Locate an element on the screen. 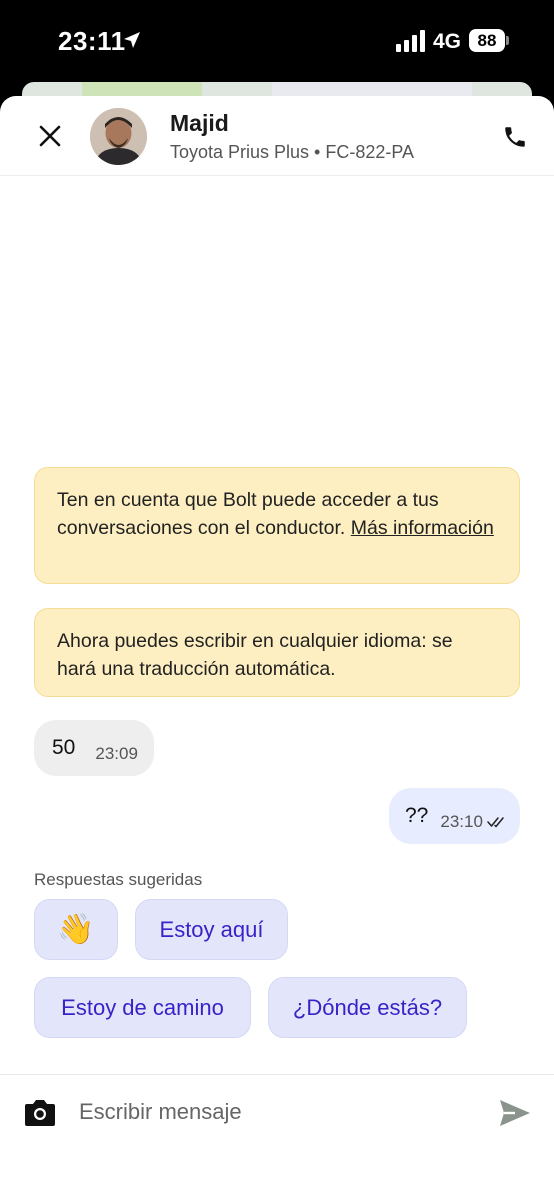  suggestion-on-my-way: Estoy de camino is located at coordinates (142, 1007).